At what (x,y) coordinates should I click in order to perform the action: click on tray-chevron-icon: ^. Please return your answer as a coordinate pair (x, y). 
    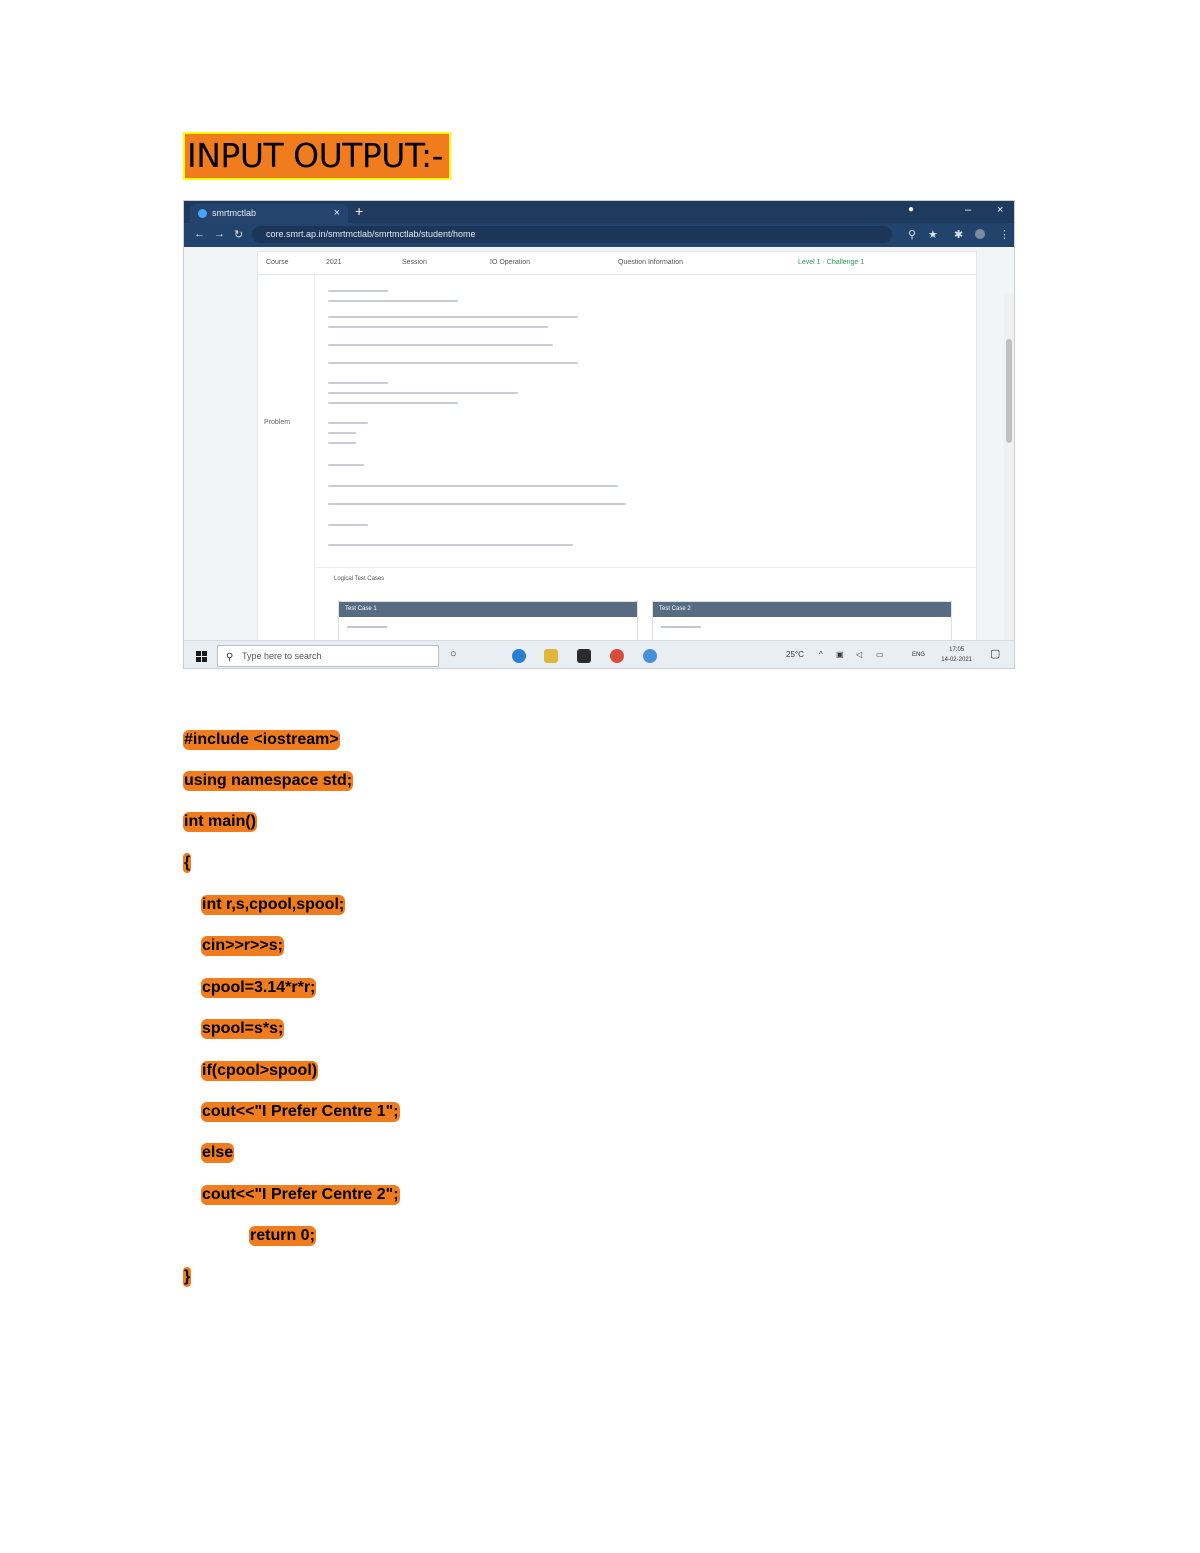
    Looking at the image, I should click on (821, 654).